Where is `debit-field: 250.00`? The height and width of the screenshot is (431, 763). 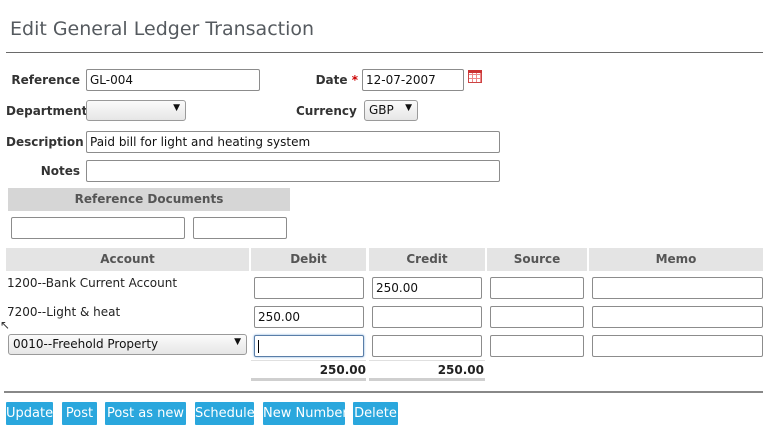
debit-field: 250.00 is located at coordinates (309, 317).